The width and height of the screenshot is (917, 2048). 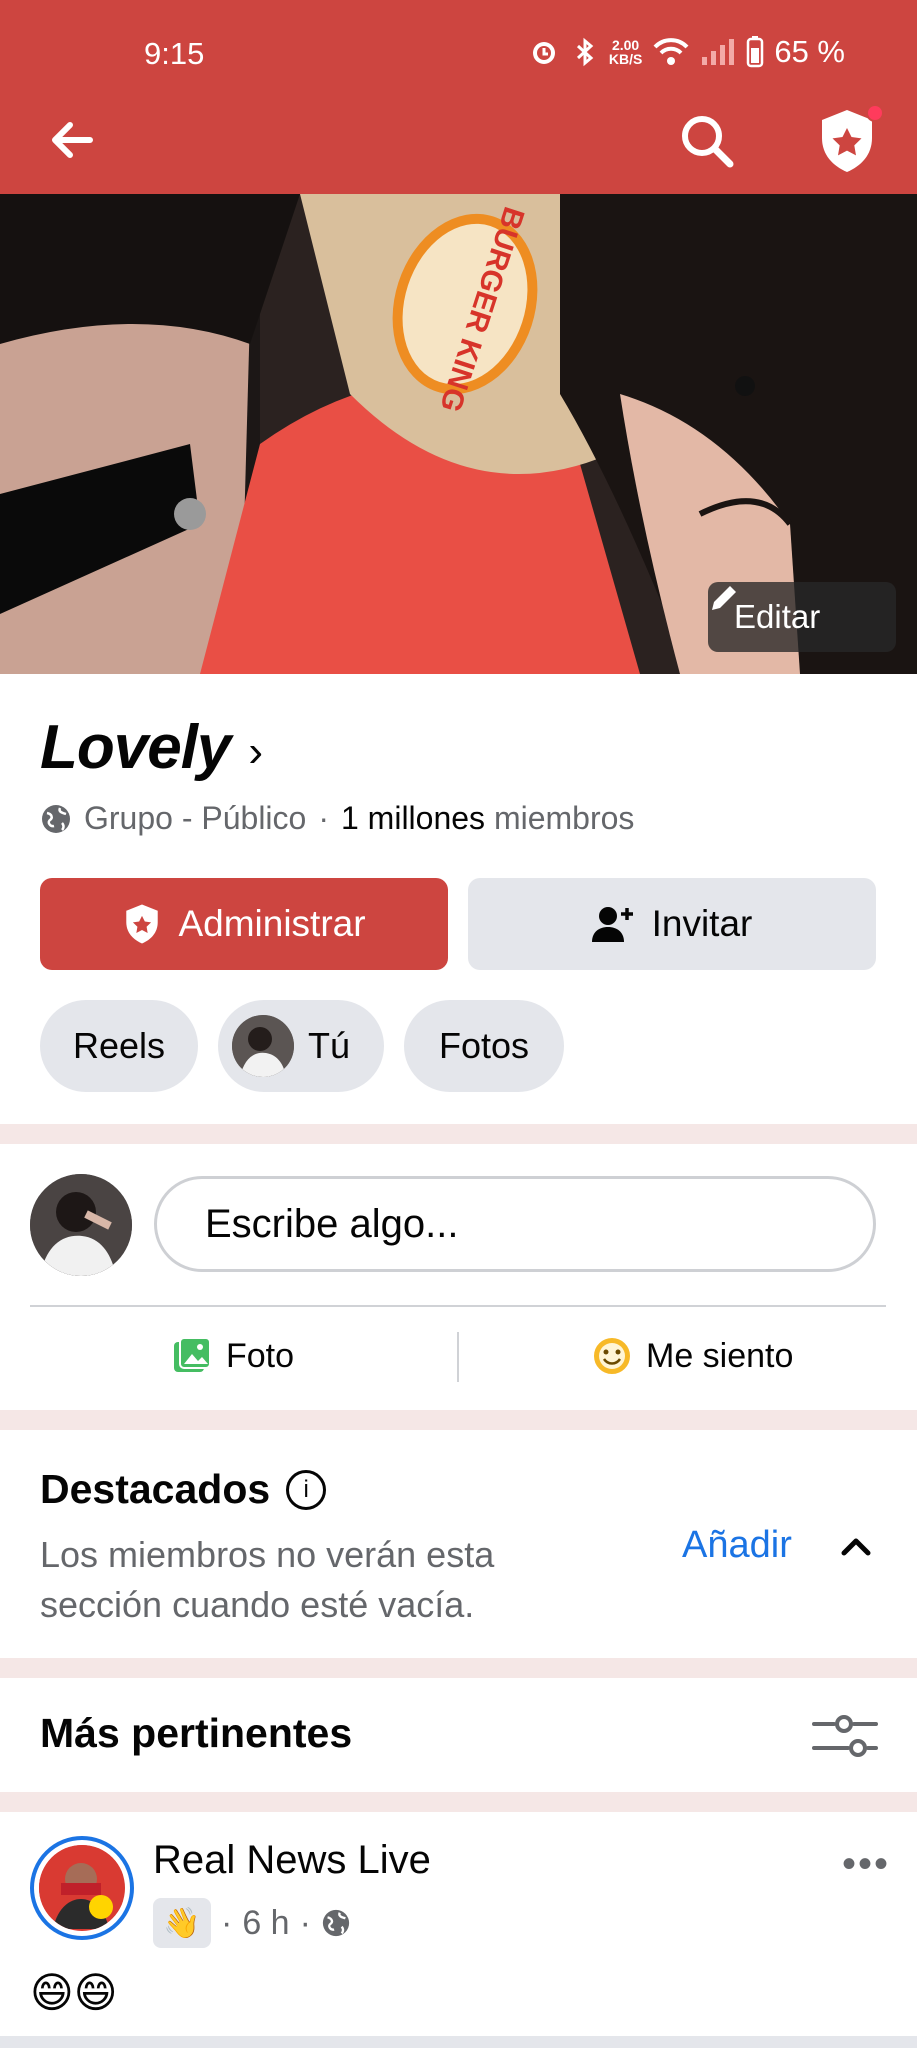 I want to click on photo-action: Foto, so click(x=233, y=1356).